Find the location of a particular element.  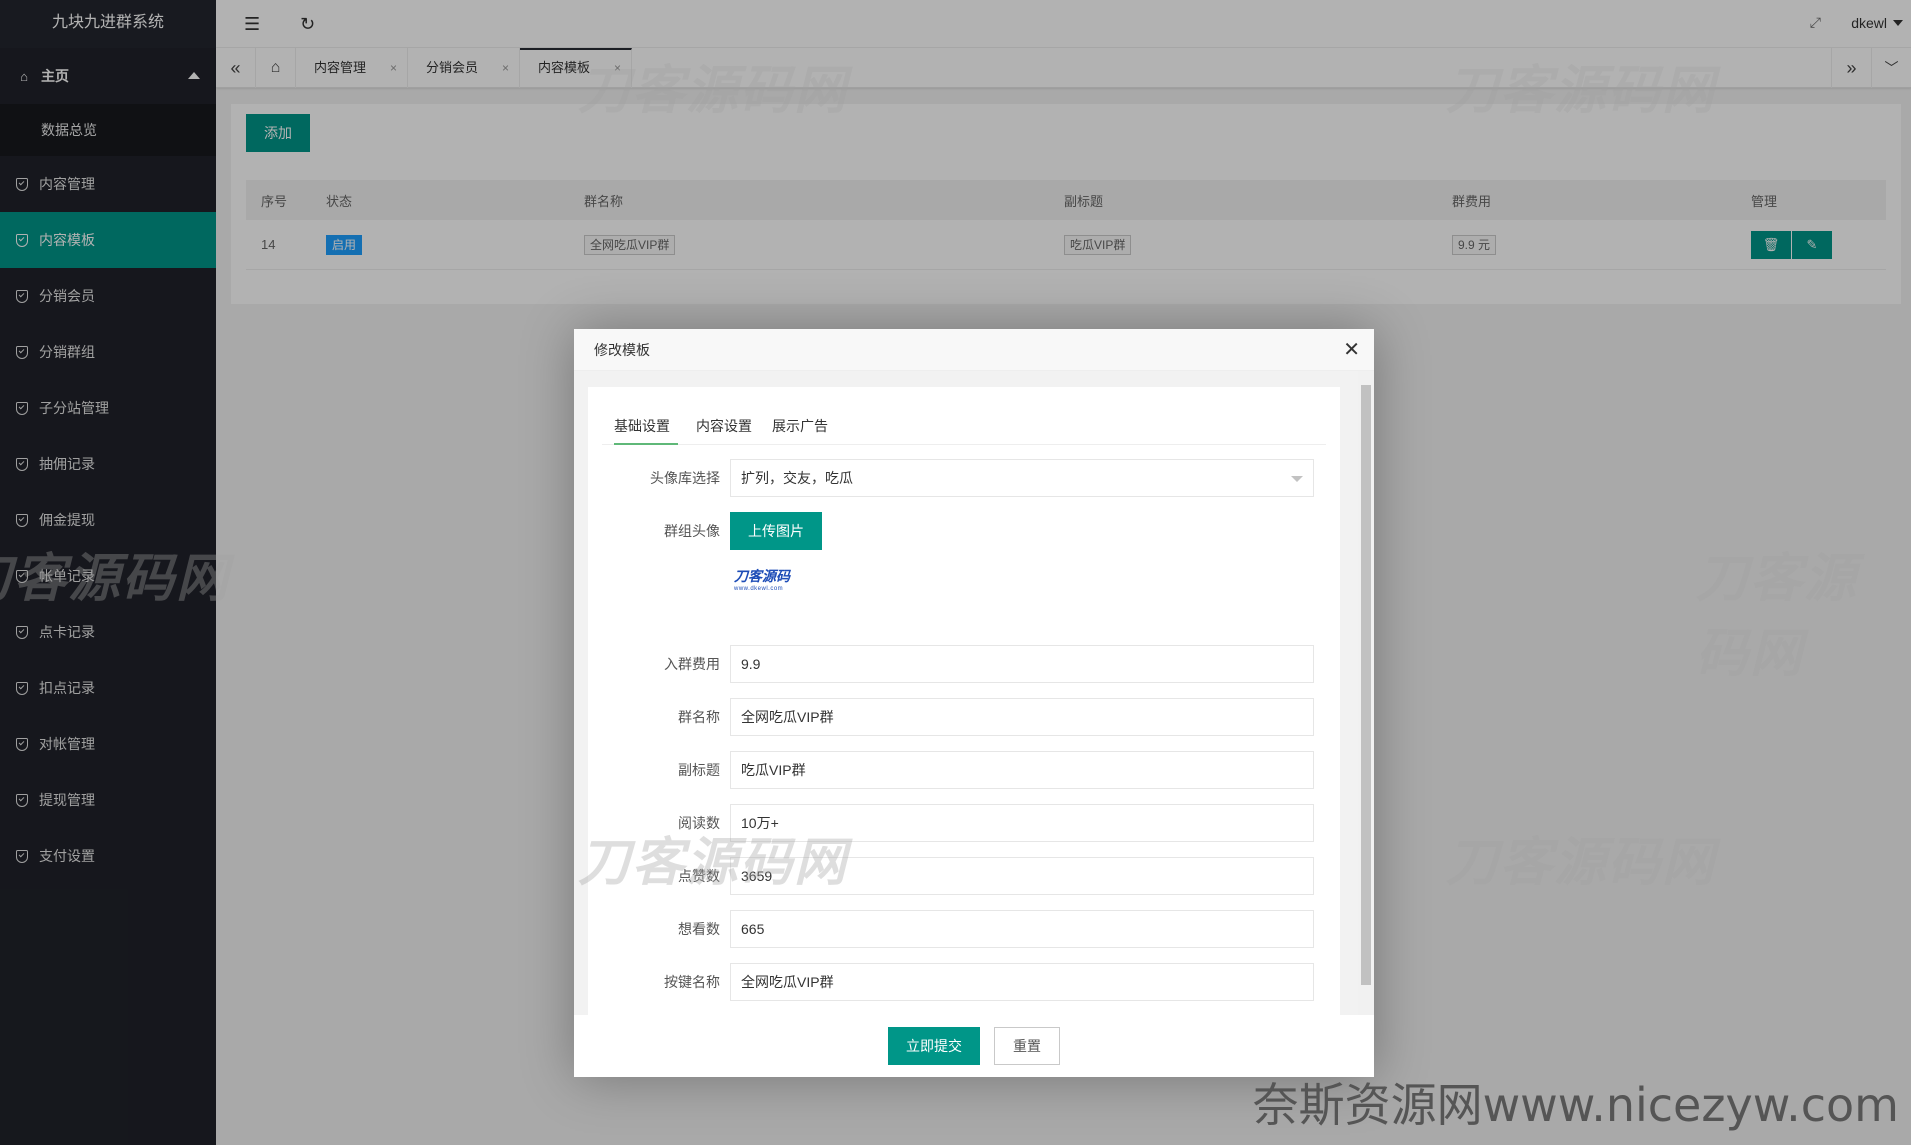

dialog-tabs: 基础设置 内容设置 展示广告 is located at coordinates (964, 429).